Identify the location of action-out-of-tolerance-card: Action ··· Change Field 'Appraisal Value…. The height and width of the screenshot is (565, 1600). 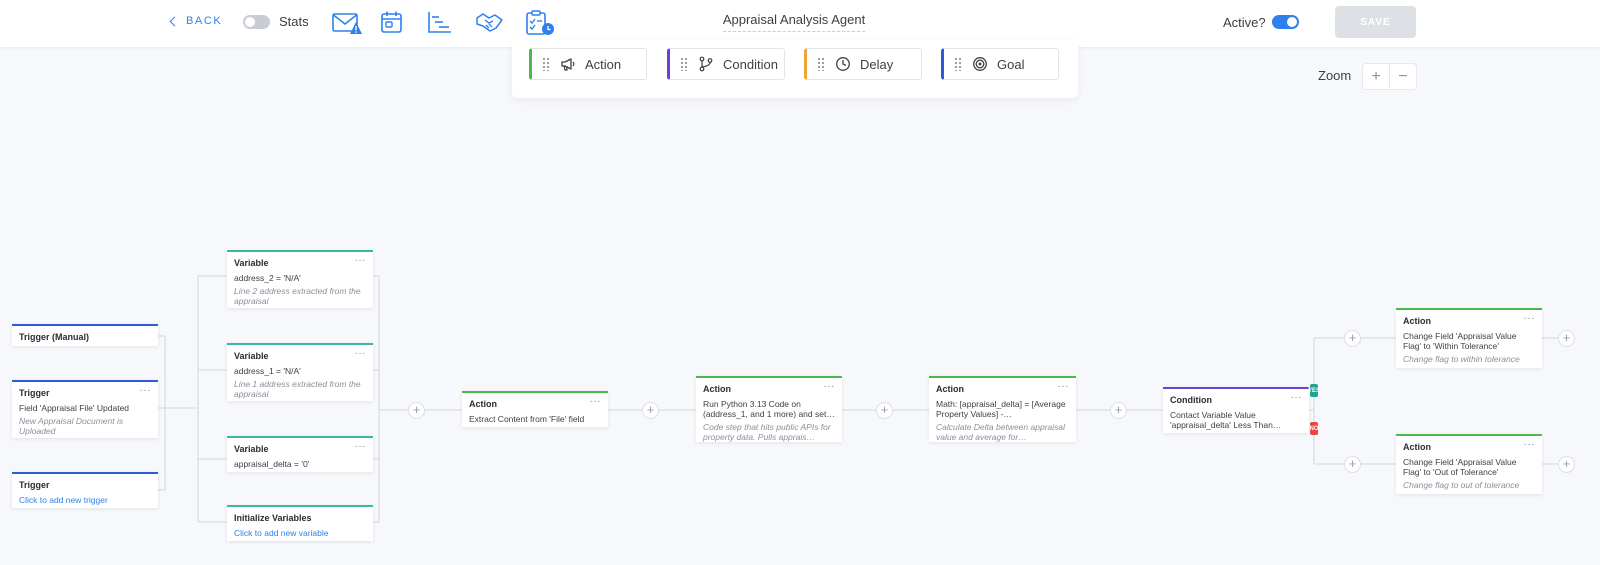
(1469, 464).